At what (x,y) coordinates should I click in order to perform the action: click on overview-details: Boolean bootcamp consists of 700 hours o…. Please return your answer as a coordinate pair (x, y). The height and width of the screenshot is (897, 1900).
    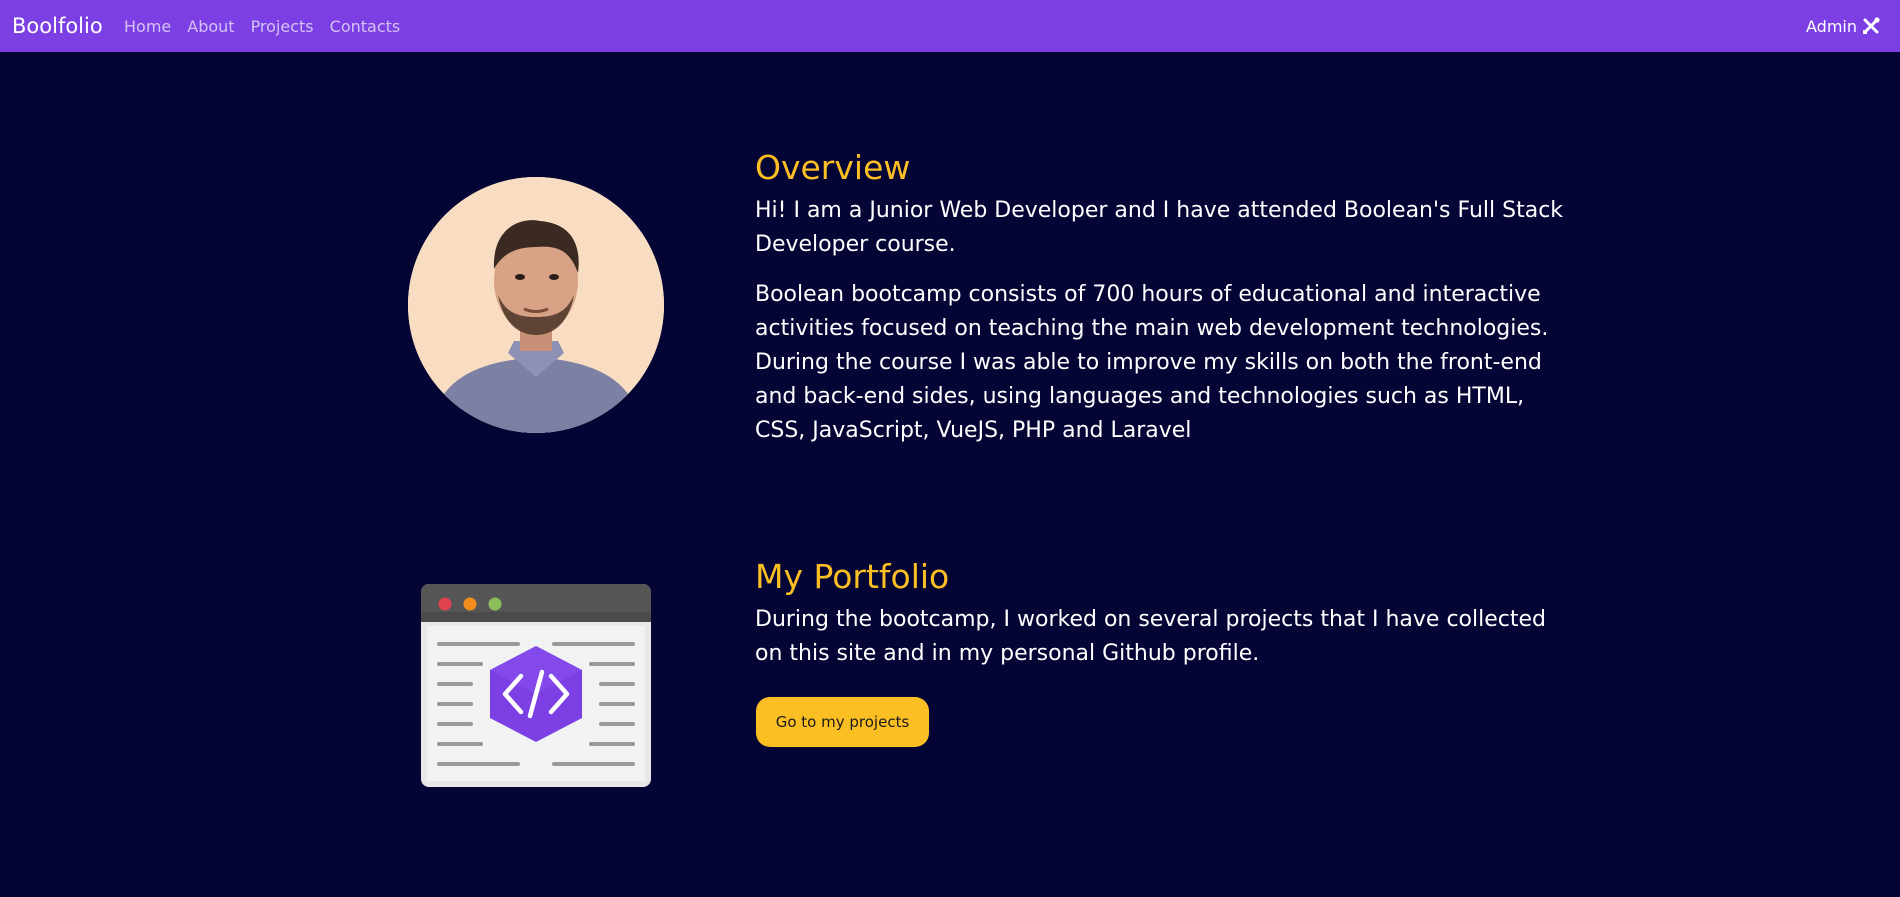
    Looking at the image, I should click on (1152, 362).